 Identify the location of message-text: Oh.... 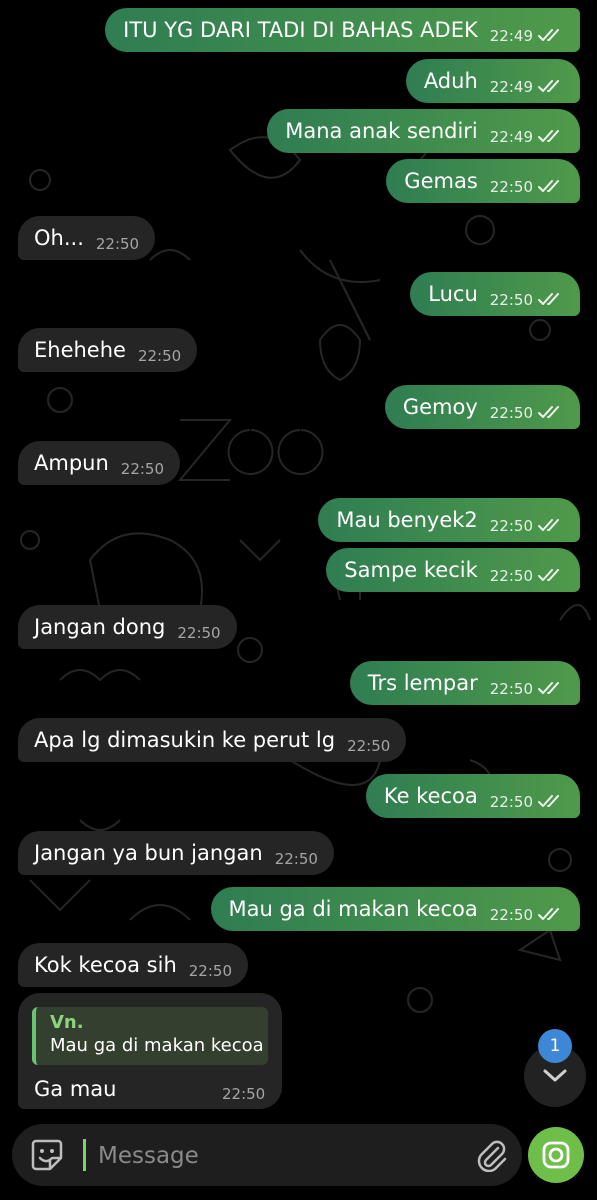
(59, 238).